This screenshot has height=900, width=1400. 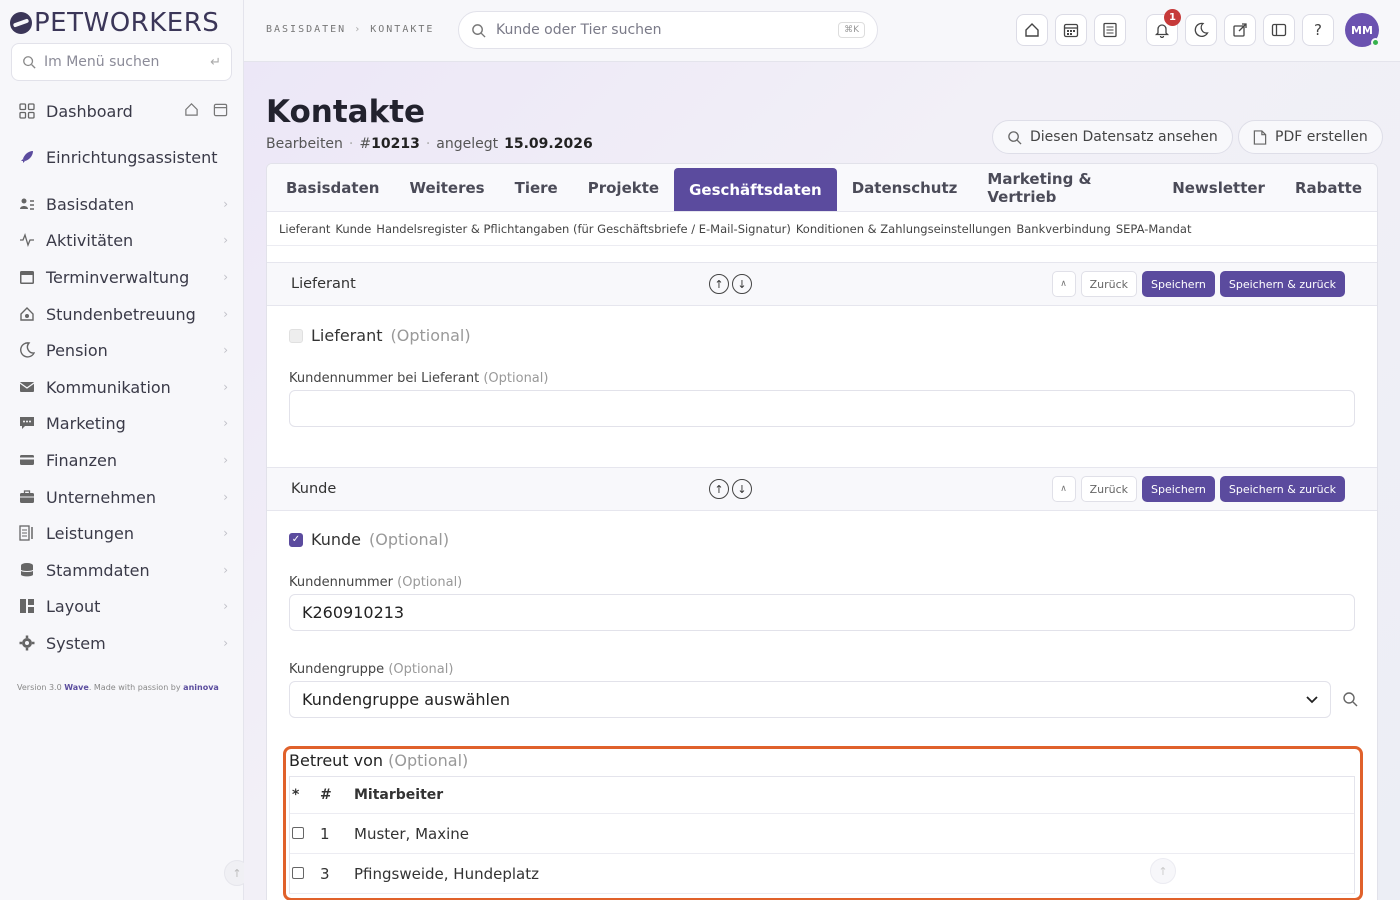 What do you see at coordinates (822, 874) in the screenshot?
I see `table-row: 3 Pfingsweide, Hundeplatz` at bounding box center [822, 874].